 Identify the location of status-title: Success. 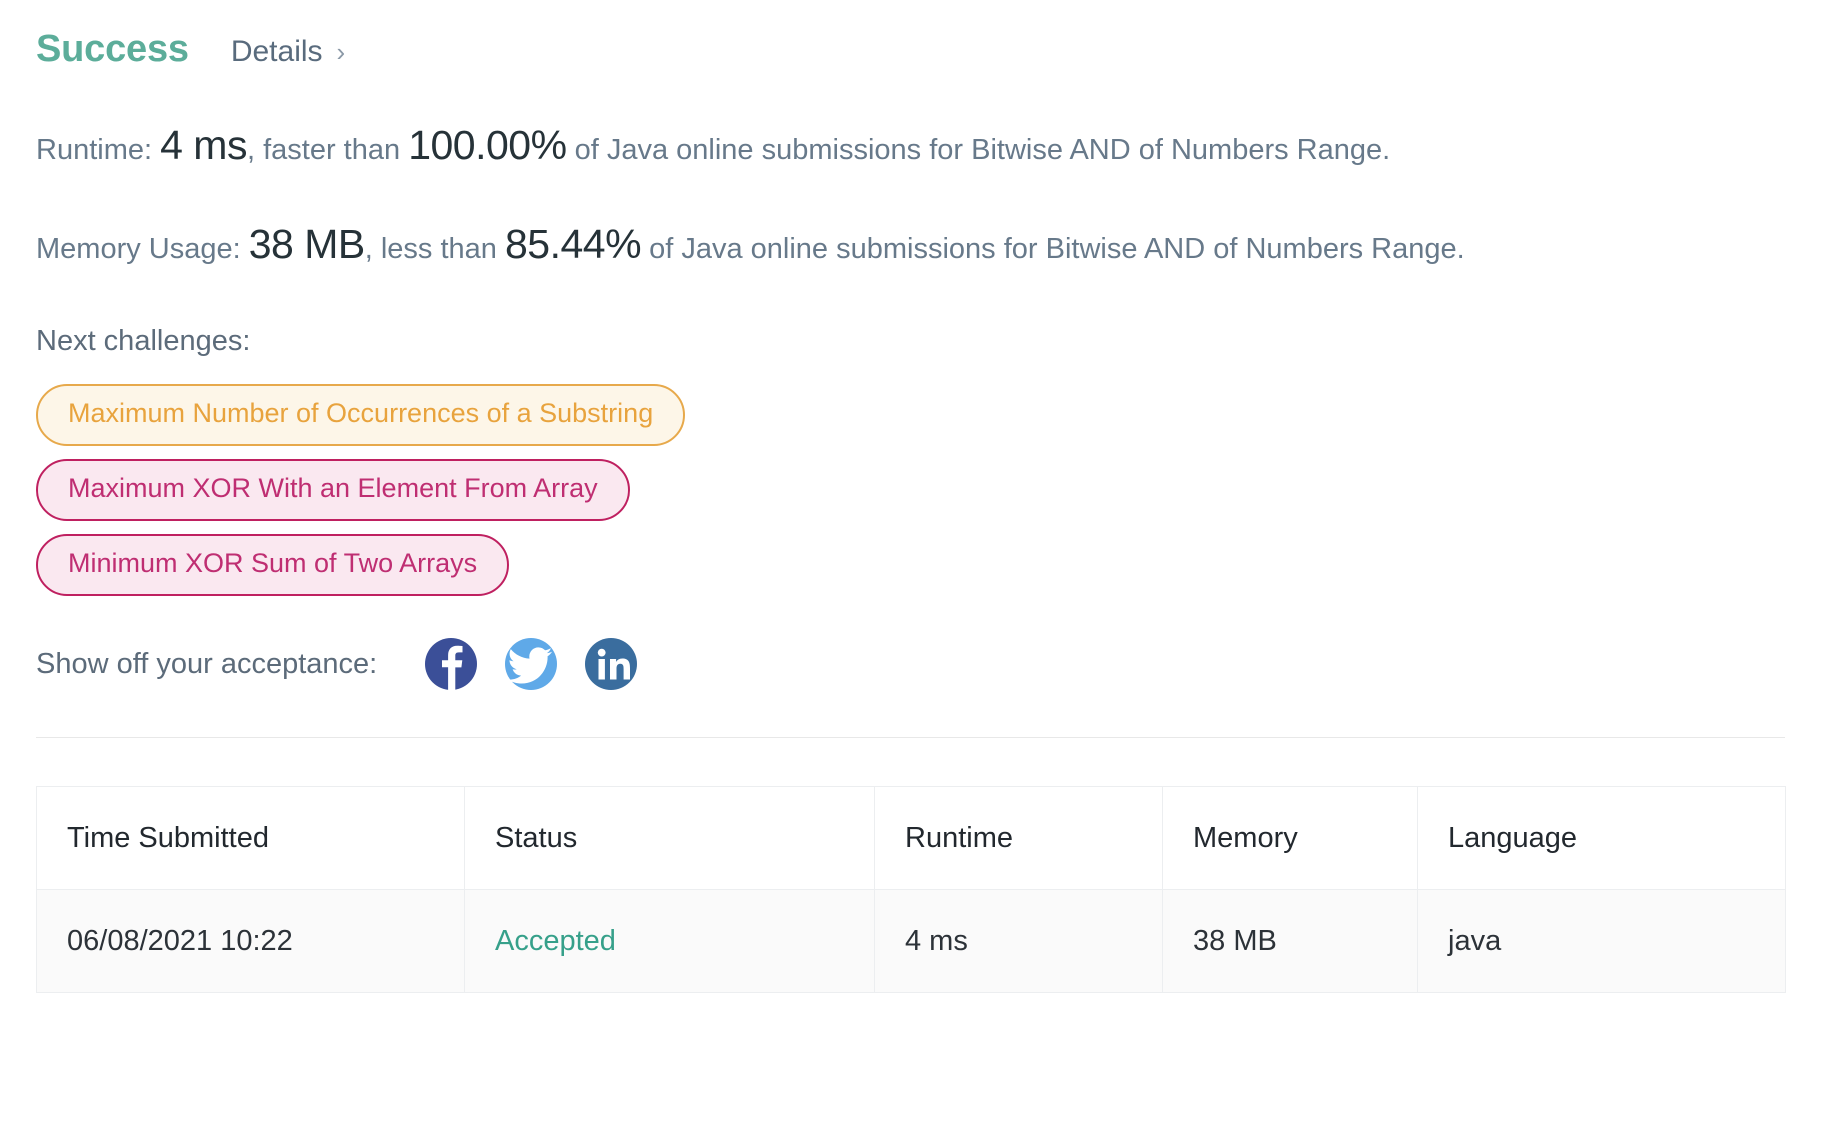
(112, 49).